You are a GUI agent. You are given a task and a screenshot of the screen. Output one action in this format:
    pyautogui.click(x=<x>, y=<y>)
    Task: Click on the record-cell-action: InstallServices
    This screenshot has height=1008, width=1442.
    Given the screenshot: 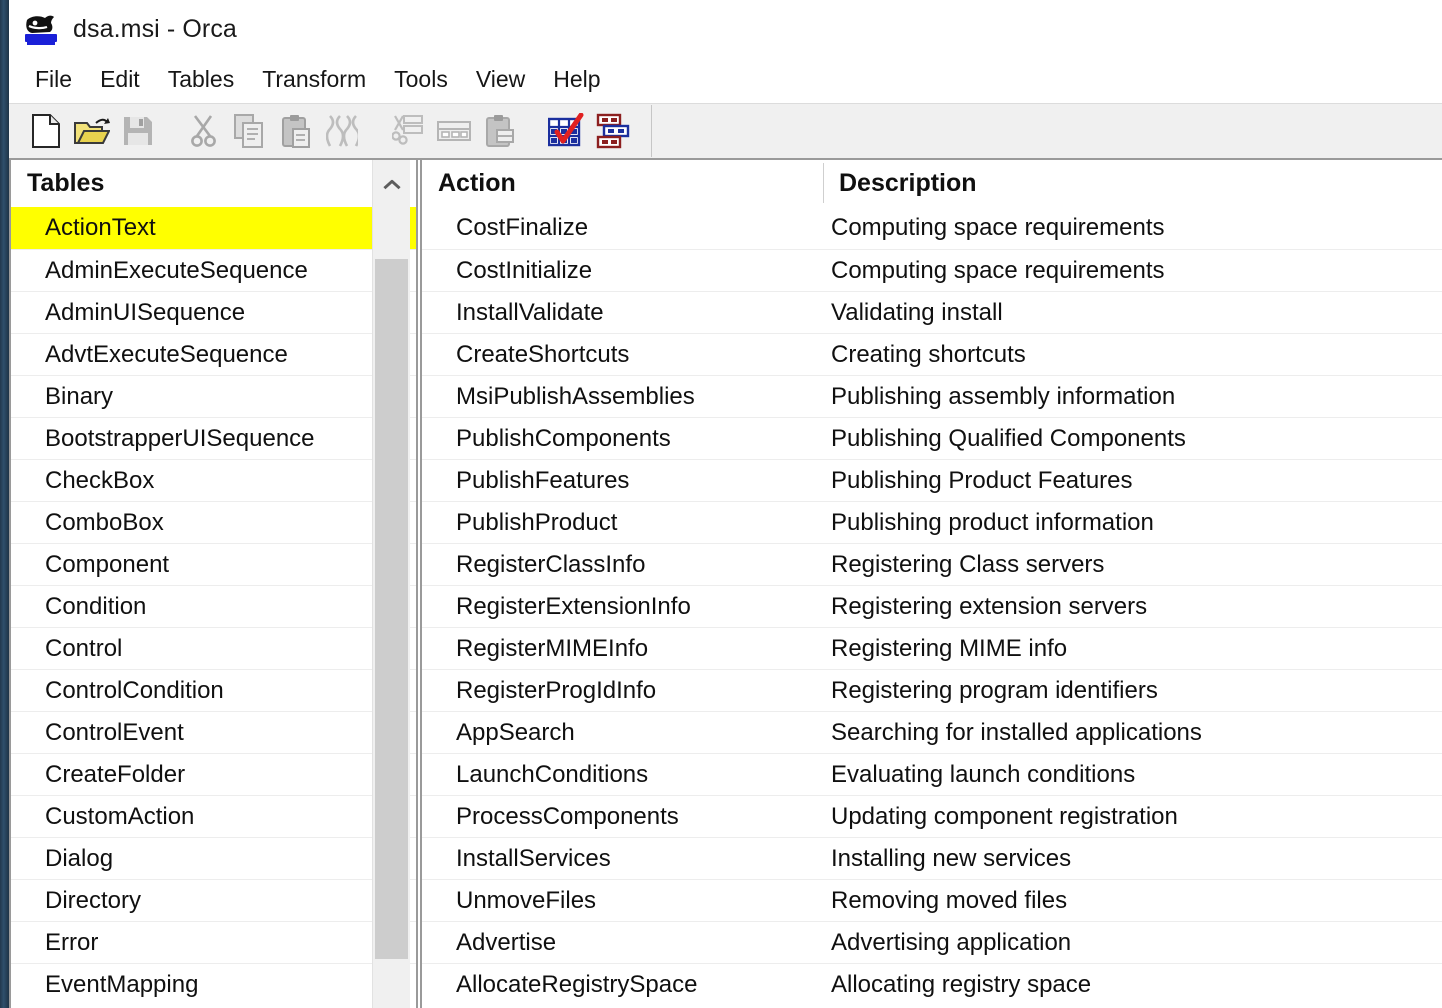 What is the action you would take?
    pyautogui.click(x=622, y=859)
    